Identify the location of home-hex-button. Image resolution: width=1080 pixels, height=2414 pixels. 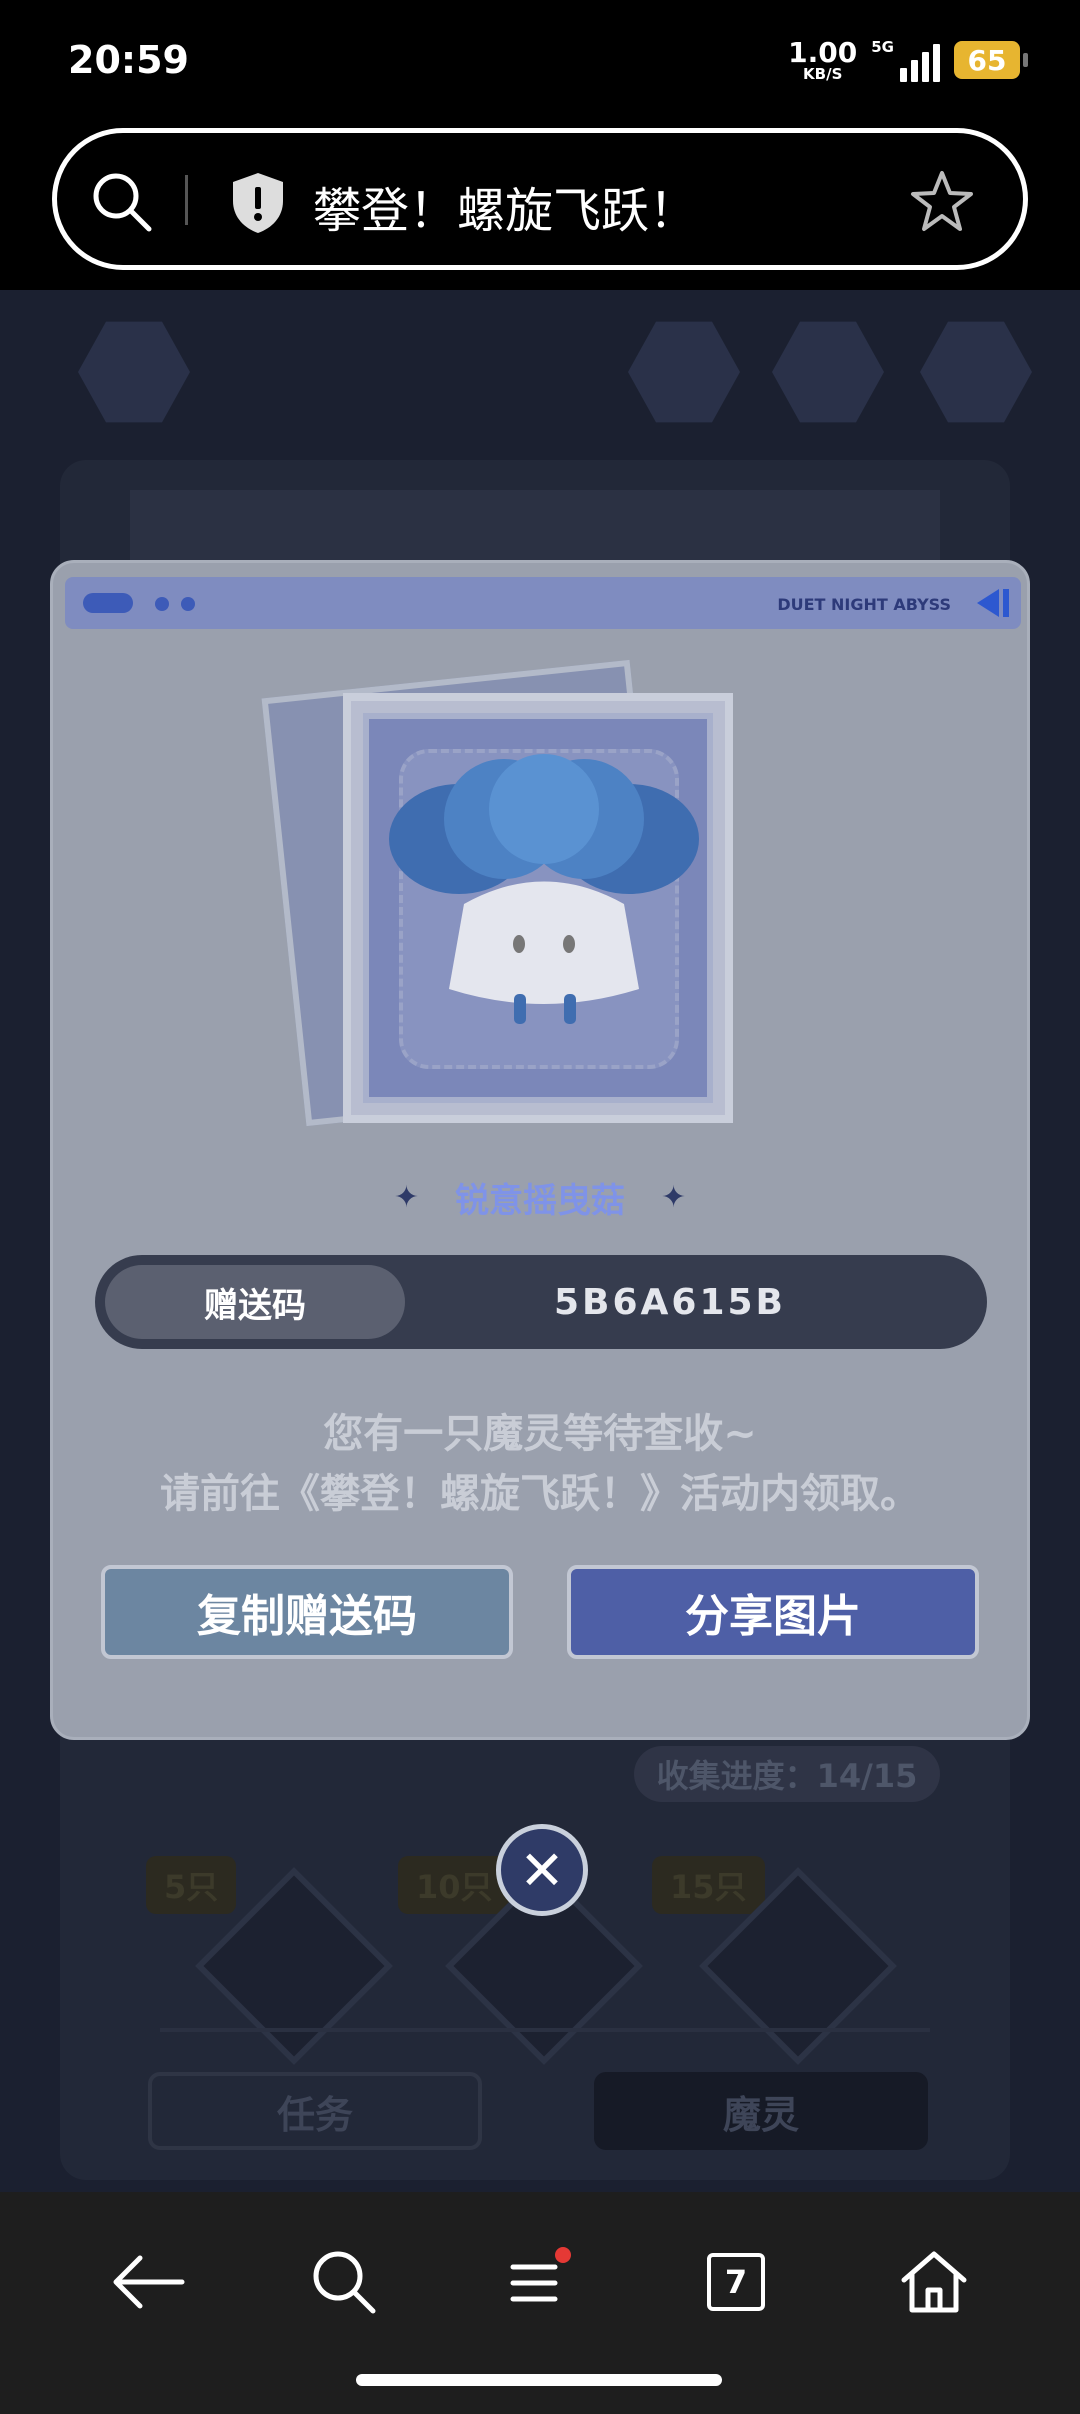
(134, 372).